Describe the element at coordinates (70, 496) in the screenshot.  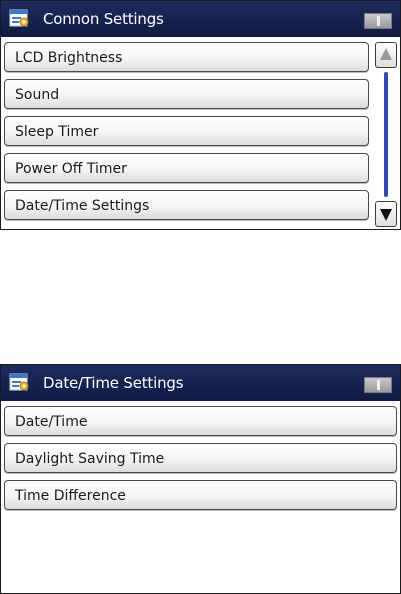
I see `menu-item-label: Time Difference` at that location.